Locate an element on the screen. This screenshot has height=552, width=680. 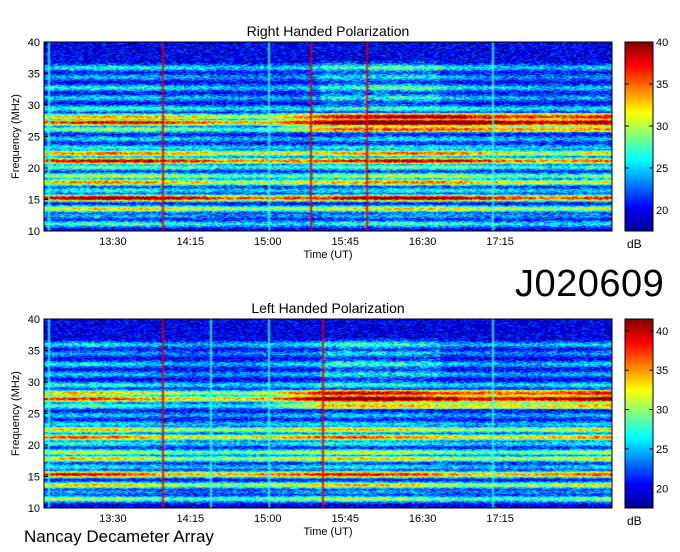
instrument-label: Nancay Decameter Array is located at coordinates (119, 536).